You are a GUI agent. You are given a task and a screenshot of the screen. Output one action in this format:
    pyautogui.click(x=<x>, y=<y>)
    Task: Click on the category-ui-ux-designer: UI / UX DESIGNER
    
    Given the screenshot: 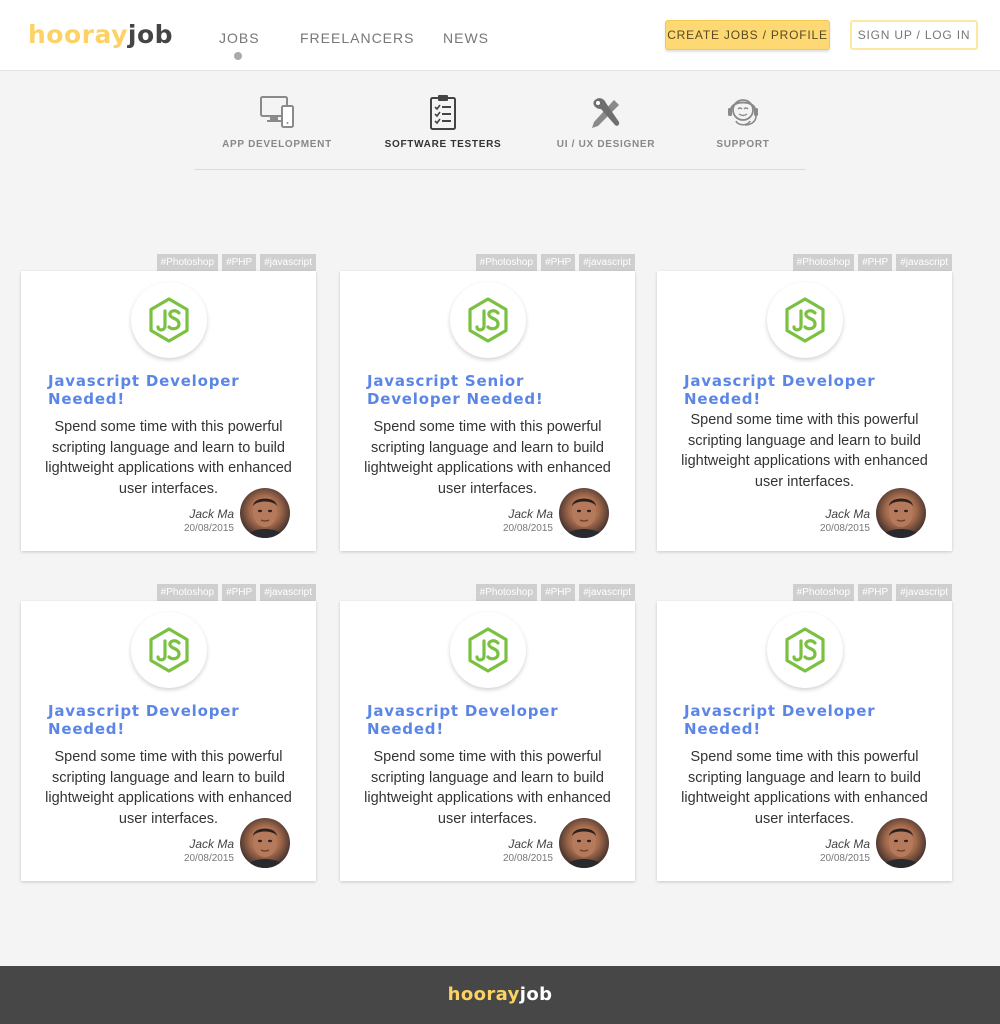 What is the action you would take?
    pyautogui.click(x=606, y=124)
    